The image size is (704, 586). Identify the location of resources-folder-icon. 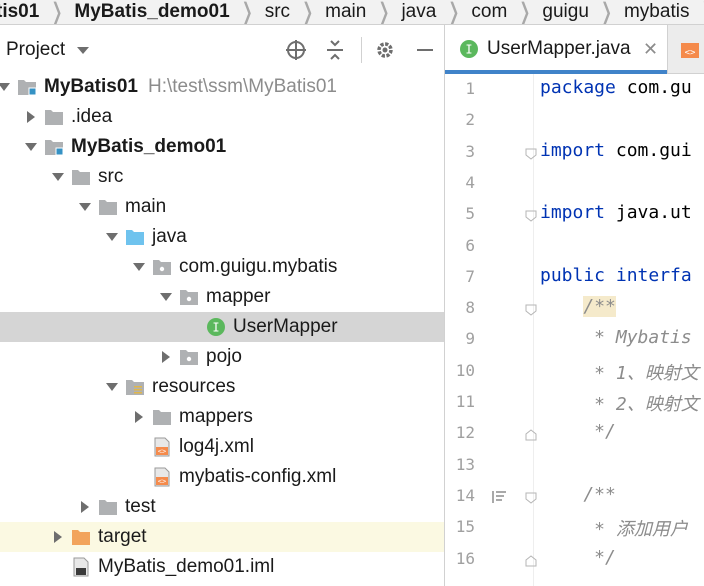
(135, 387).